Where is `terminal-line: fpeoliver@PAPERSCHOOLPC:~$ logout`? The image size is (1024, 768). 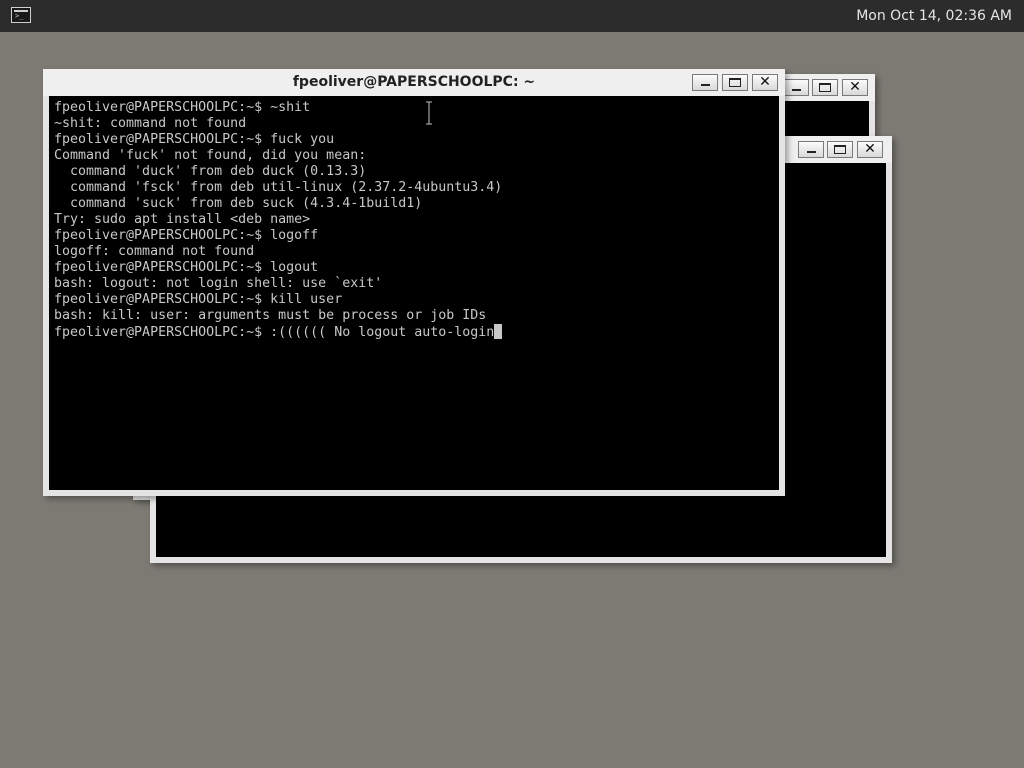 terminal-line: fpeoliver@PAPERSCHOOLPC:~$ logout is located at coordinates (186, 267).